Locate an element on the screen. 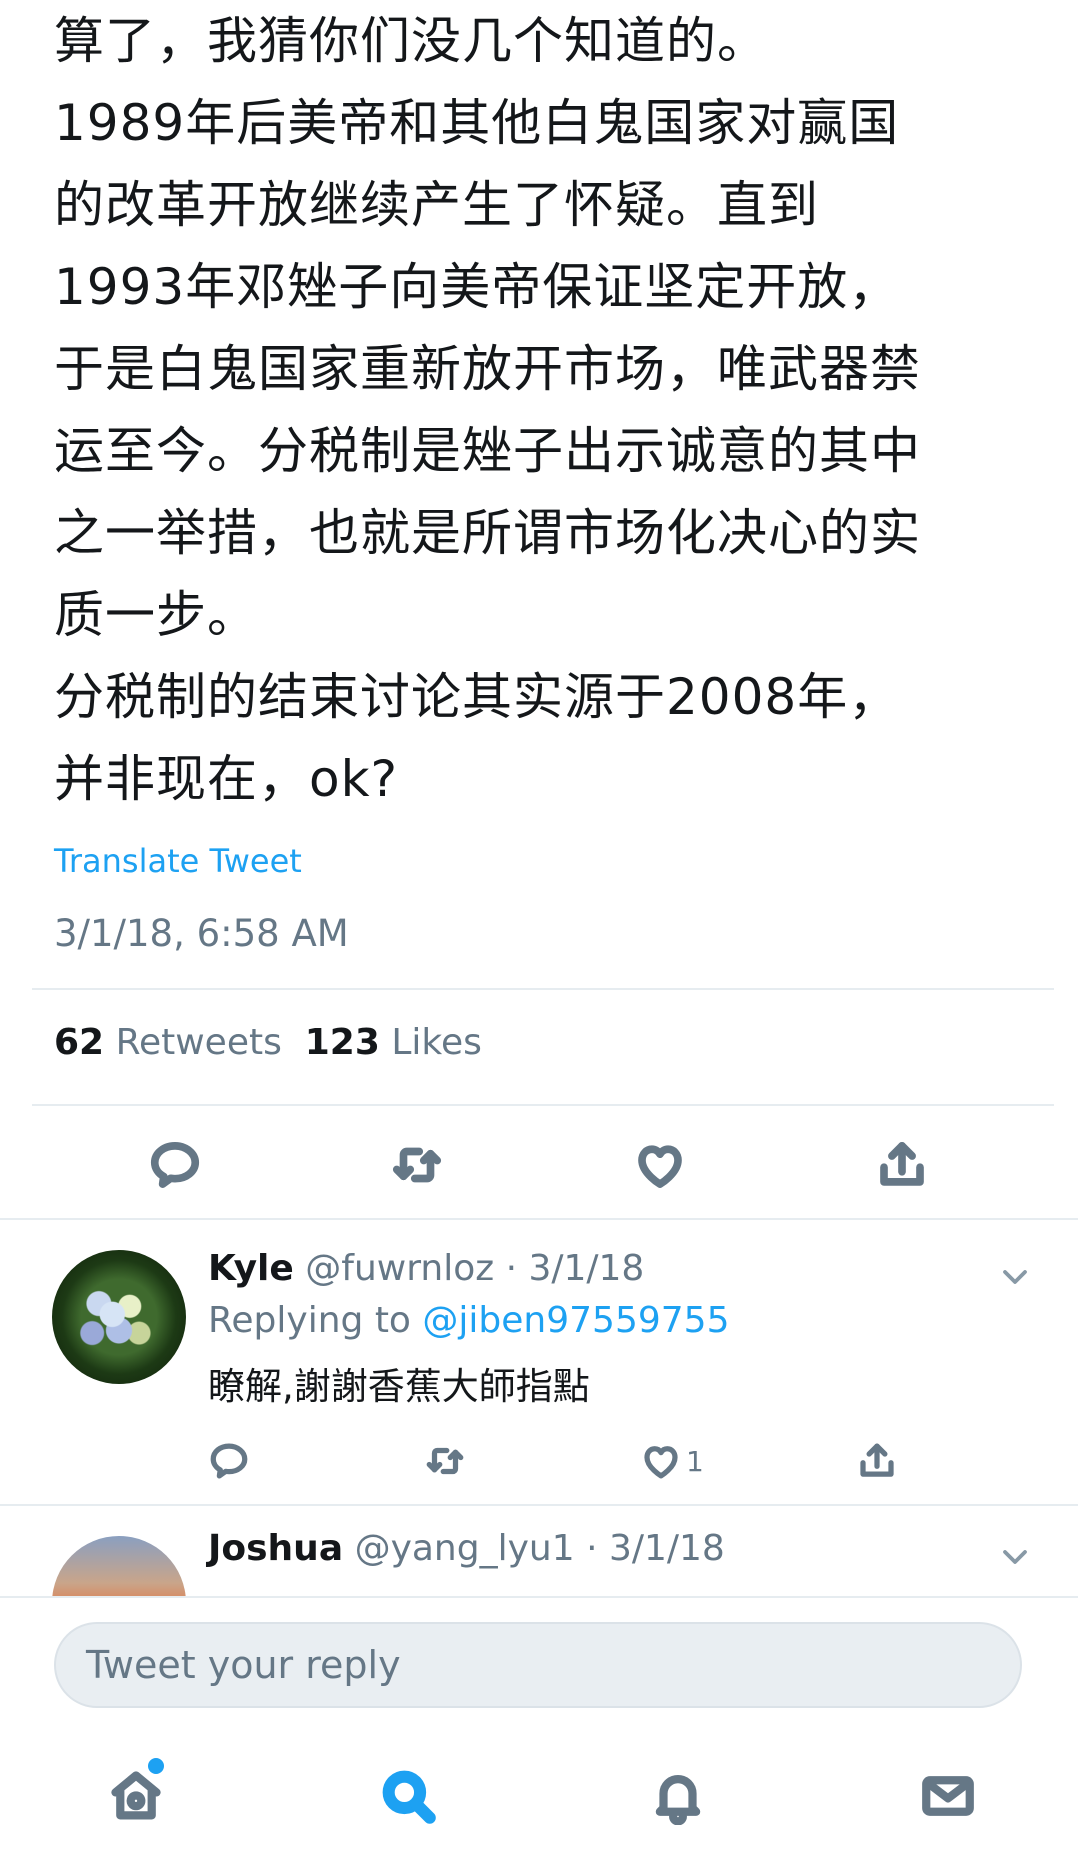 The width and height of the screenshot is (1078, 1856). tweet-line: 的改革开放继续产生了怀疑。直到 is located at coordinates (436, 205).